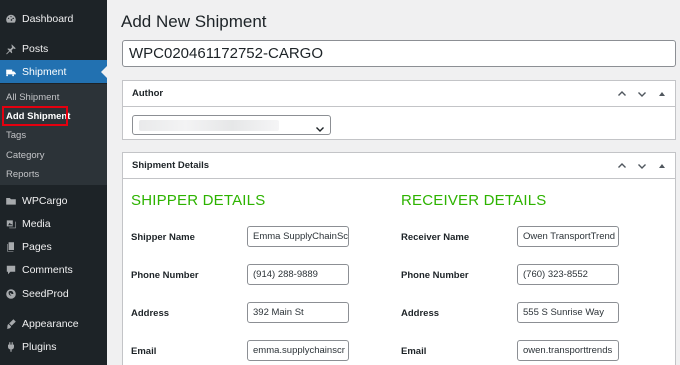  I want to click on brush-icon, so click(11, 324).